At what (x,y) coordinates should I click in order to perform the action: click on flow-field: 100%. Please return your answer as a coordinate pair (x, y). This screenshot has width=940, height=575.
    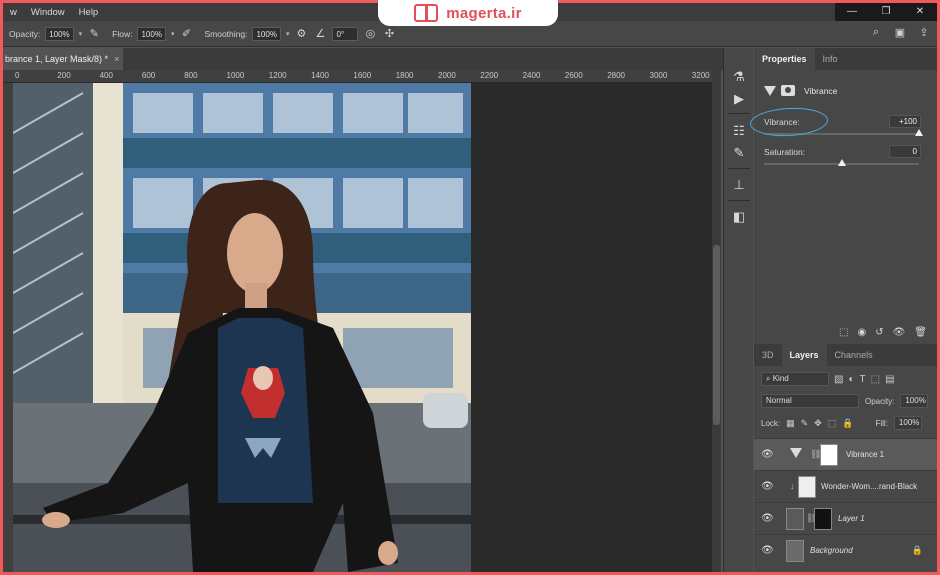
    Looking at the image, I should click on (151, 33).